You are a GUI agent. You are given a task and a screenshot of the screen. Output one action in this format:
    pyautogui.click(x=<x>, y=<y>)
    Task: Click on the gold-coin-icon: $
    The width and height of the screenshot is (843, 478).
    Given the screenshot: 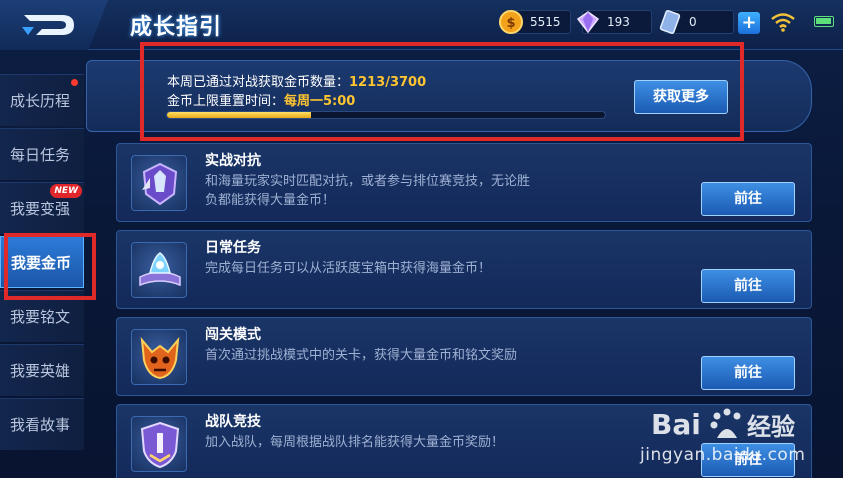 What is the action you would take?
    pyautogui.click(x=511, y=22)
    